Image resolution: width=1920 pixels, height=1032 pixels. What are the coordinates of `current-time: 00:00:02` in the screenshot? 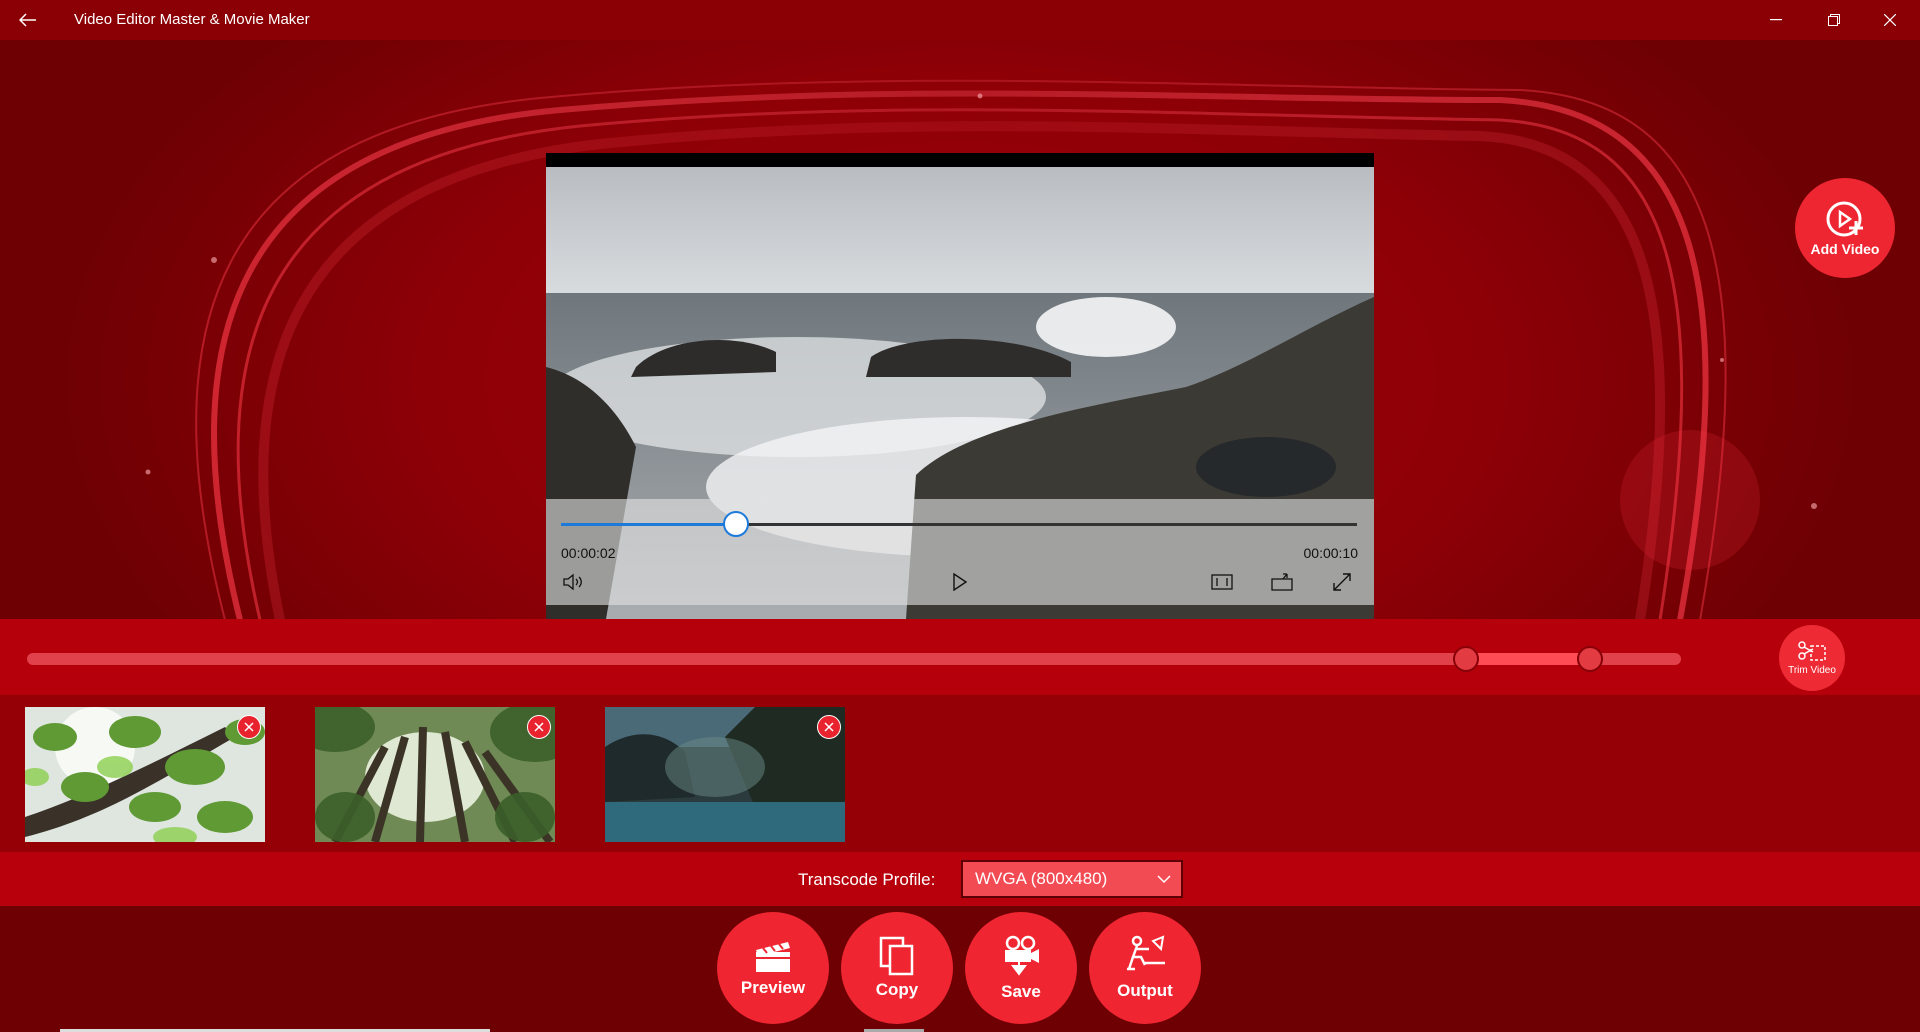 It's located at (588, 553).